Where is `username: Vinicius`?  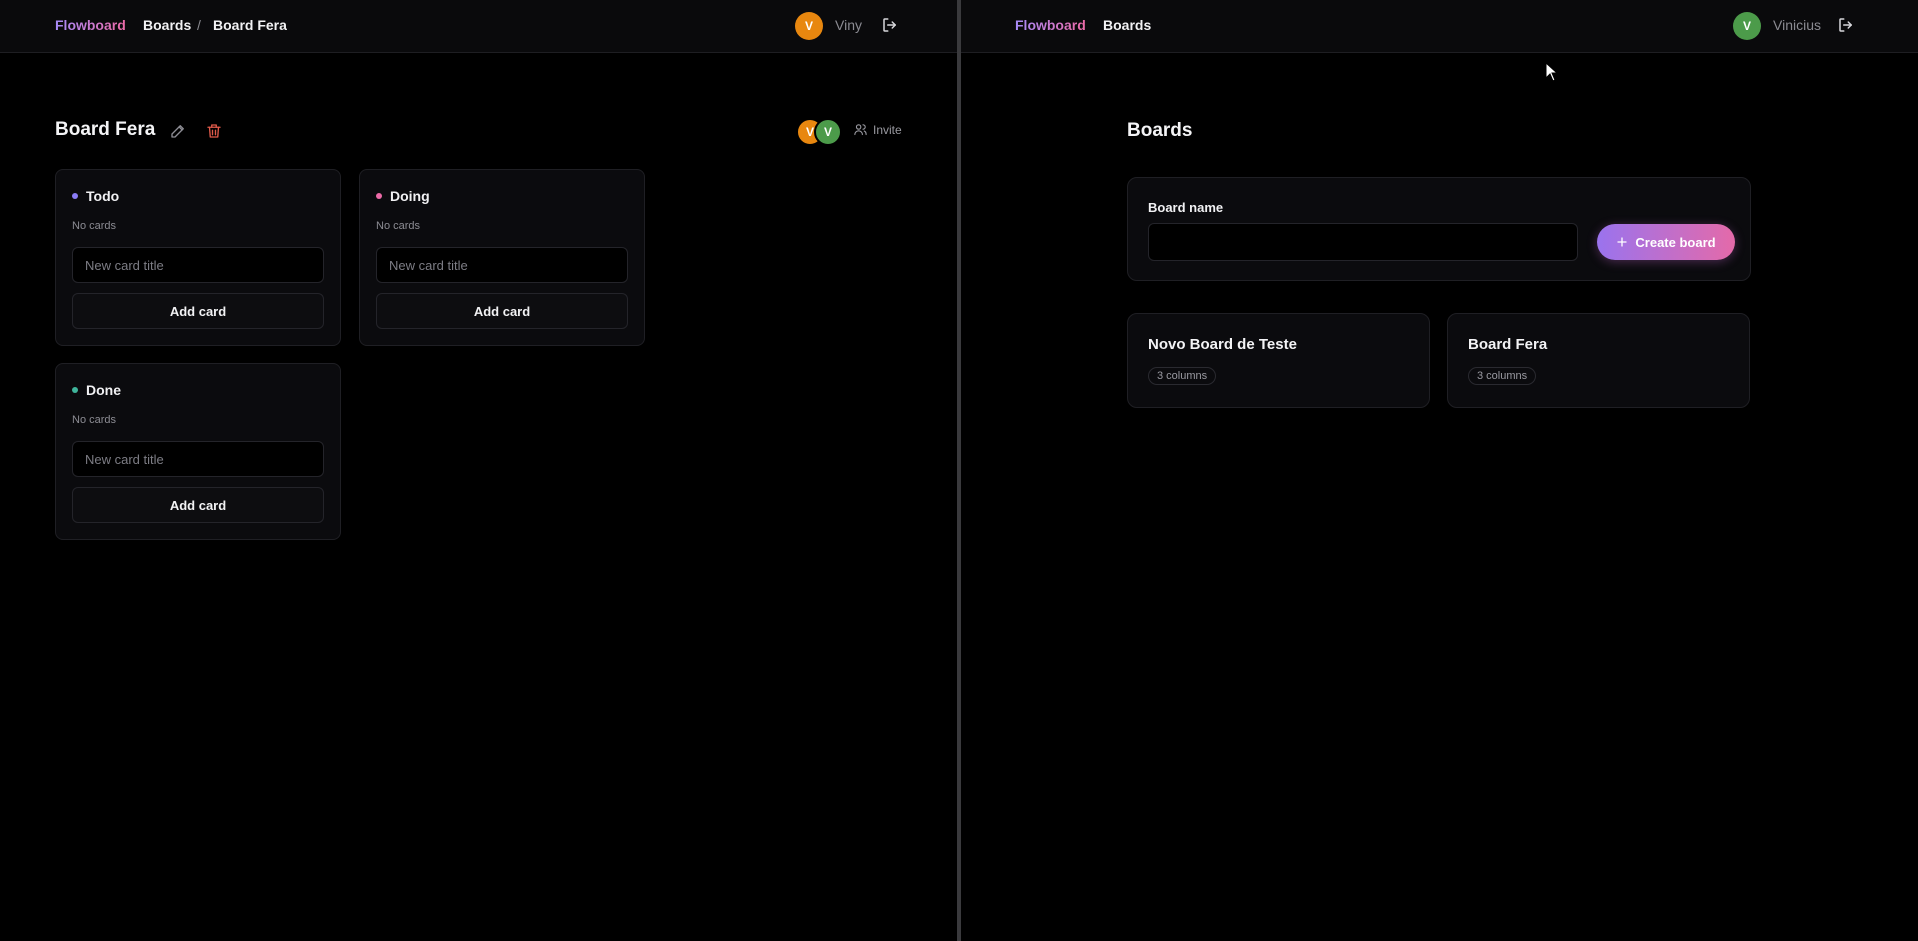
username: Vinicius is located at coordinates (1797, 25).